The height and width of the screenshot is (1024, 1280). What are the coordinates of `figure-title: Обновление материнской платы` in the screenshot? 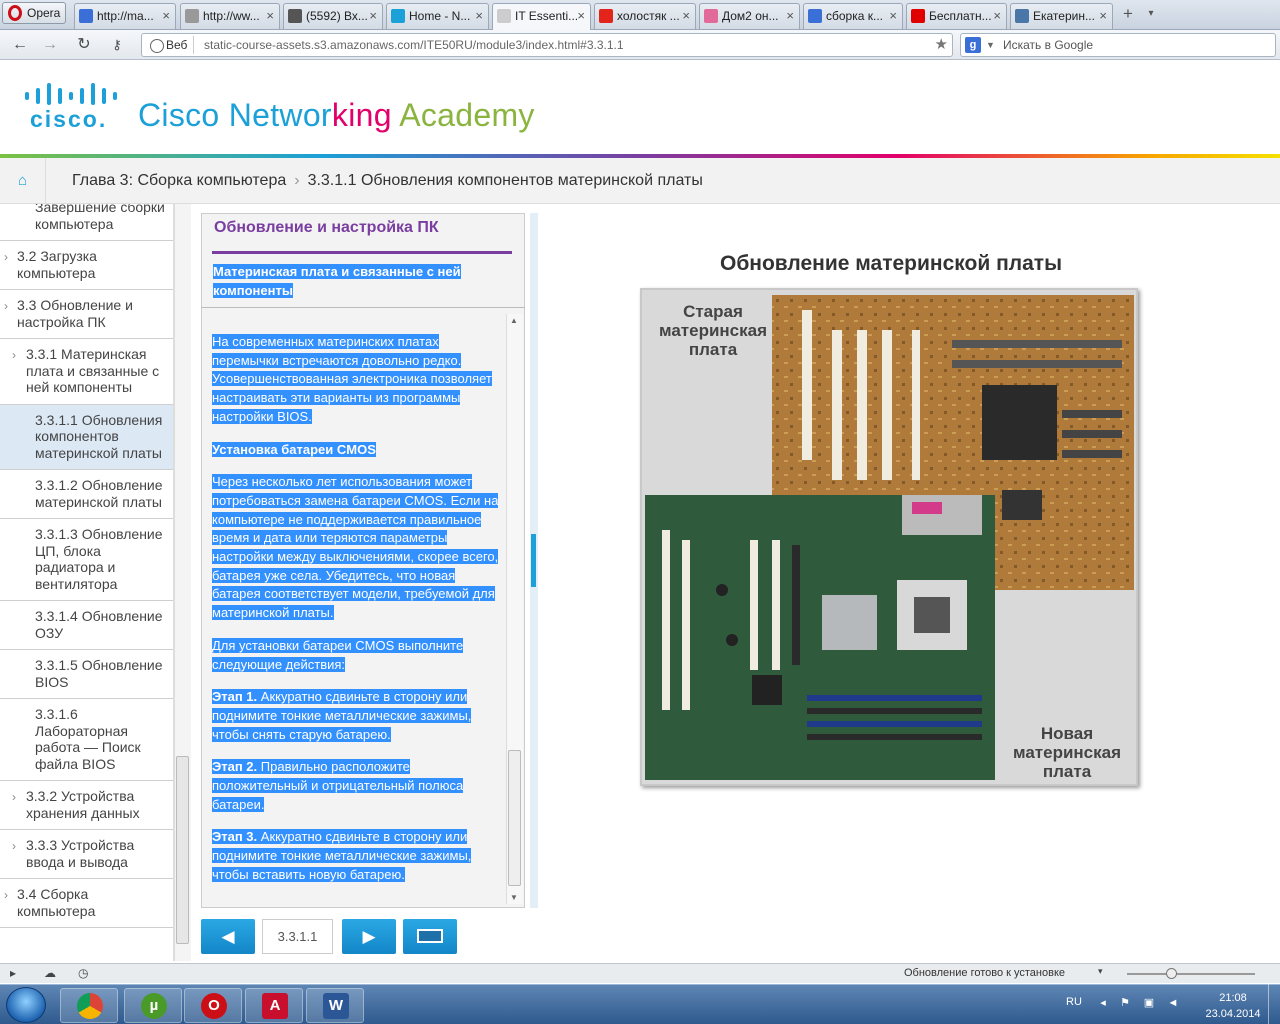 It's located at (891, 263).